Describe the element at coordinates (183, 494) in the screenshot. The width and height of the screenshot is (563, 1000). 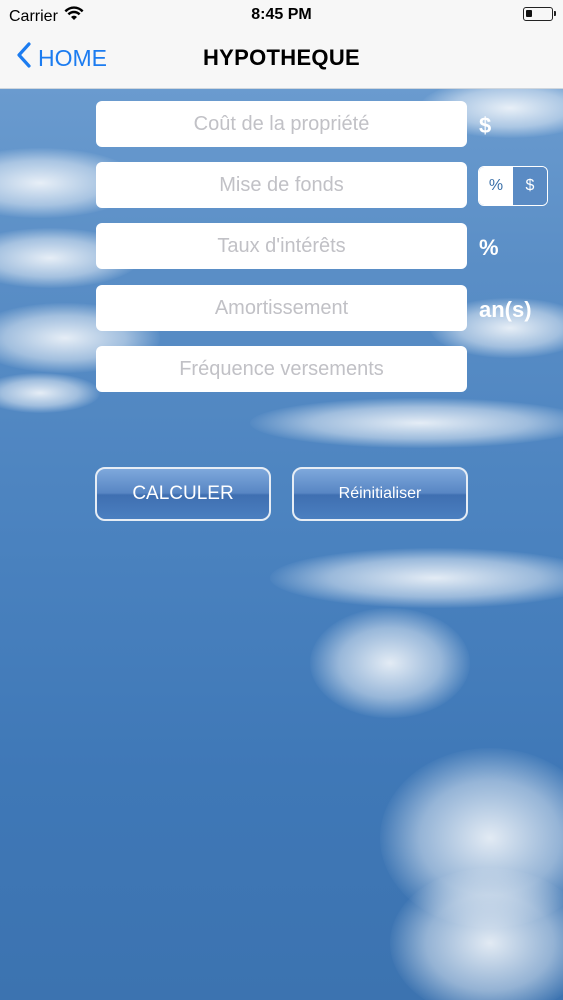
I see `calculate-button: CALCULER` at that location.